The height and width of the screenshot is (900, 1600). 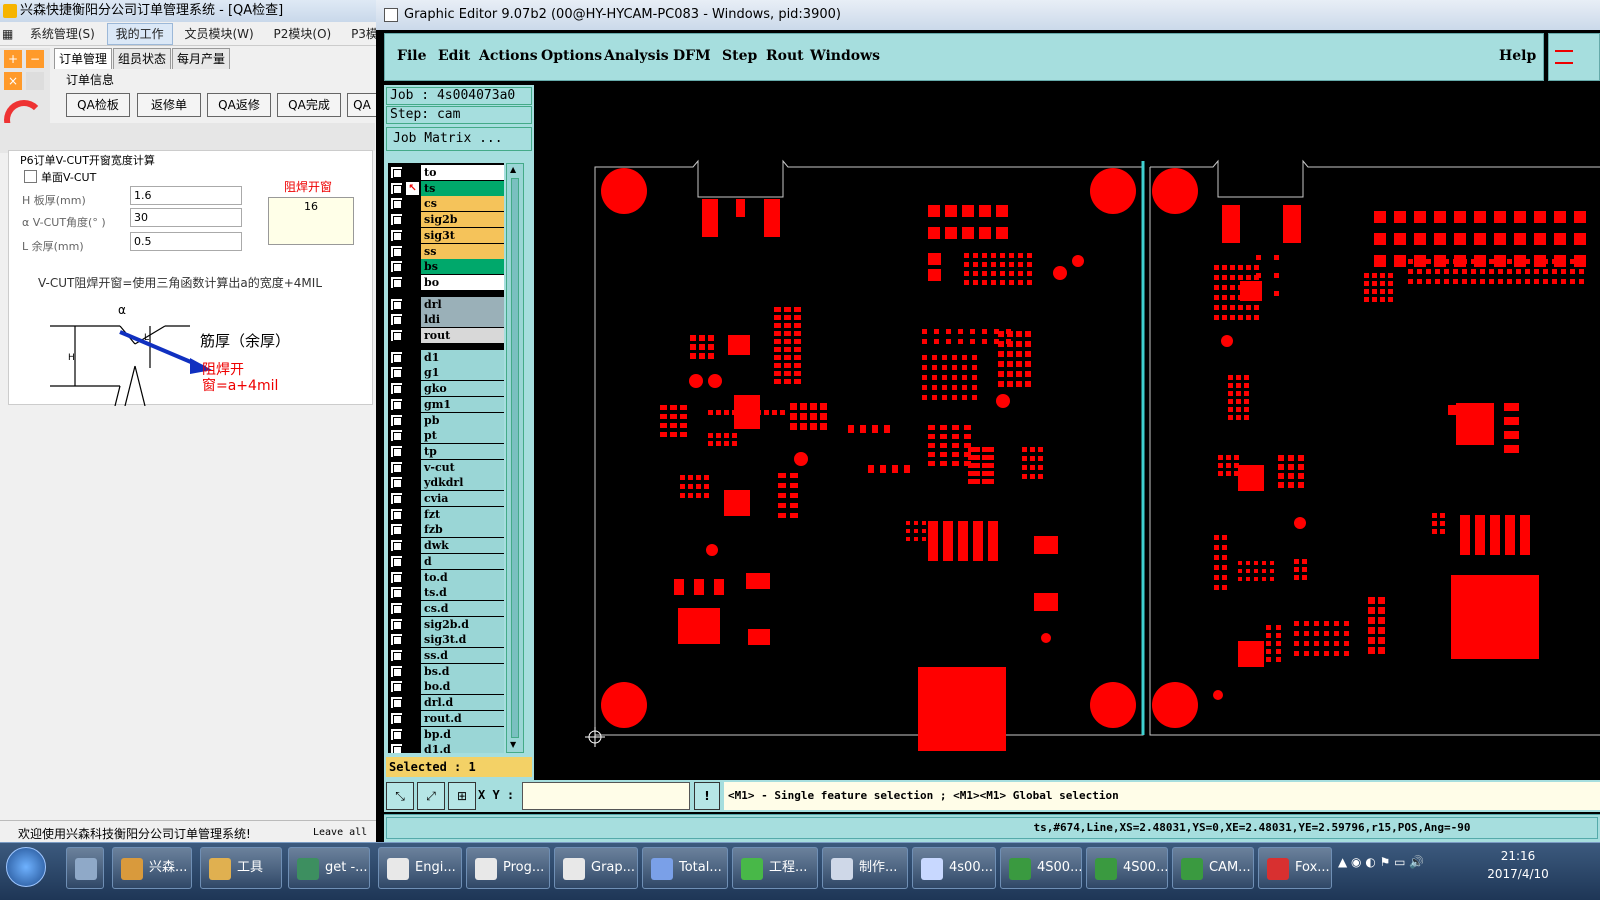 What do you see at coordinates (446, 577) in the screenshot?
I see `layer-row-to.d: to.d` at bounding box center [446, 577].